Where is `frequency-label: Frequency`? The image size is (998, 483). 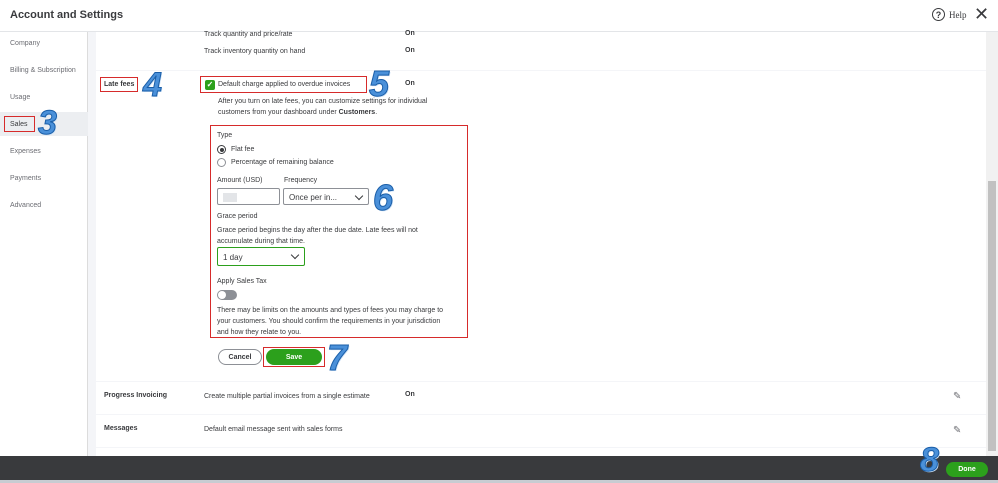 frequency-label: Frequency is located at coordinates (301, 180).